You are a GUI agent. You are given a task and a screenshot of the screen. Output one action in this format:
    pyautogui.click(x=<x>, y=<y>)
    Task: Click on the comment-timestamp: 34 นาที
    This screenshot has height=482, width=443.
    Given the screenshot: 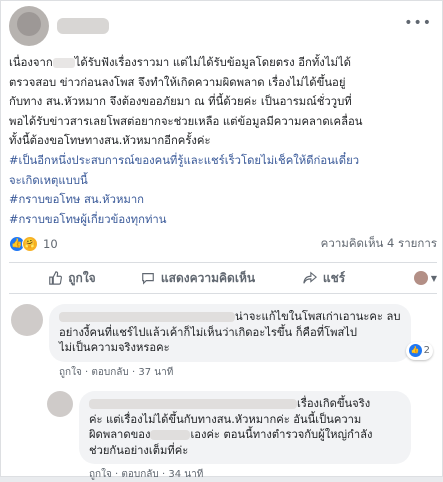 What is the action you would take?
    pyautogui.click(x=185, y=474)
    